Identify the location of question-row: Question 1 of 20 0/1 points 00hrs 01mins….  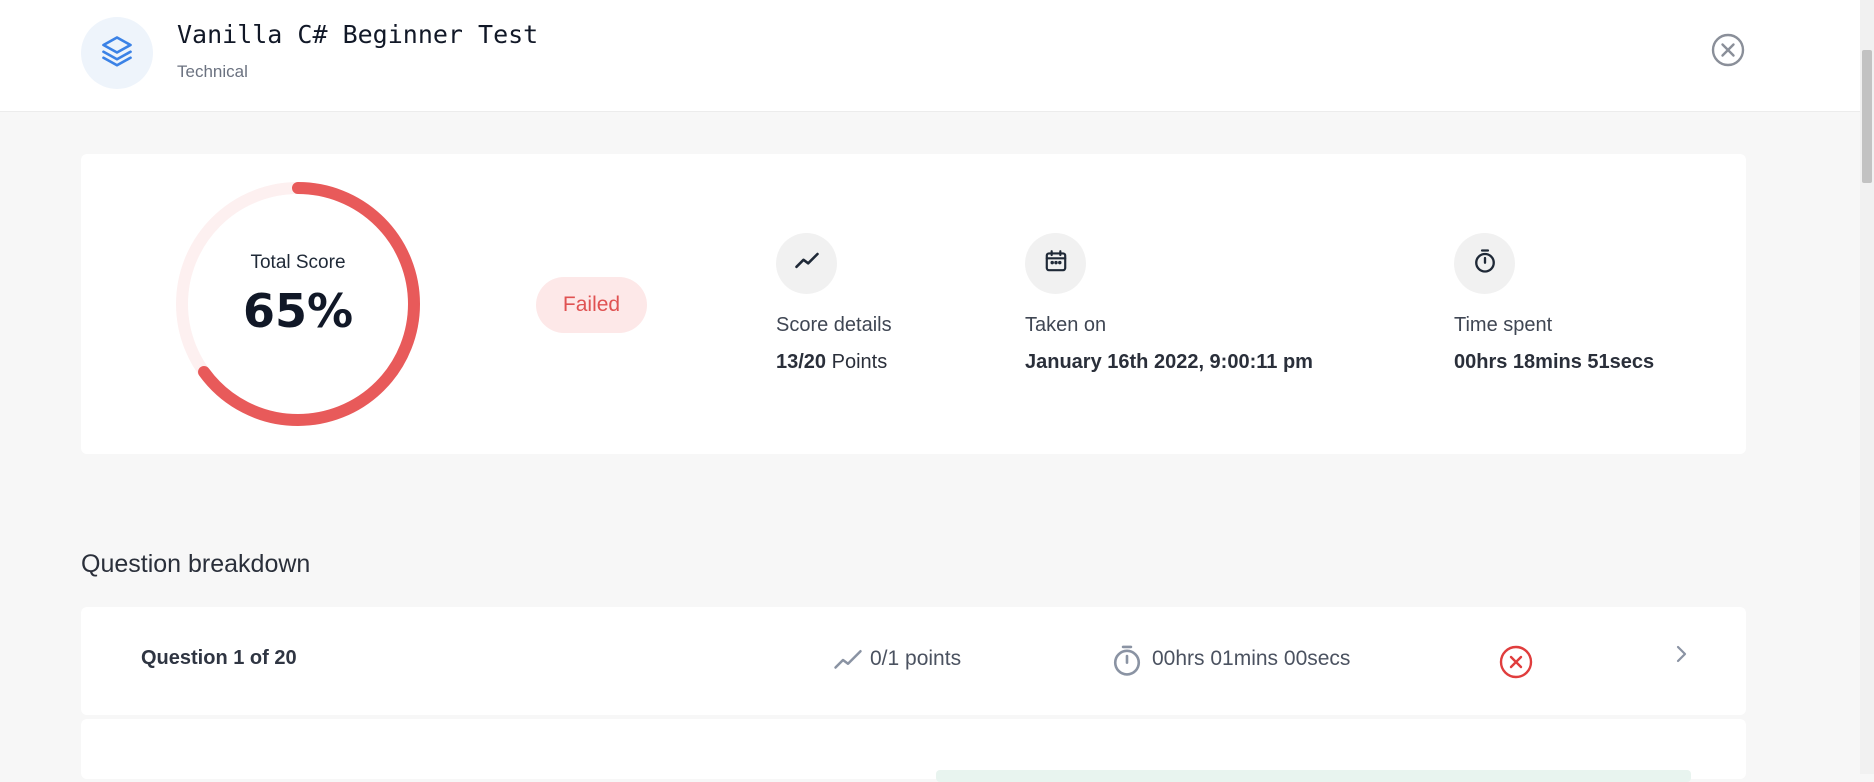
(913, 661).